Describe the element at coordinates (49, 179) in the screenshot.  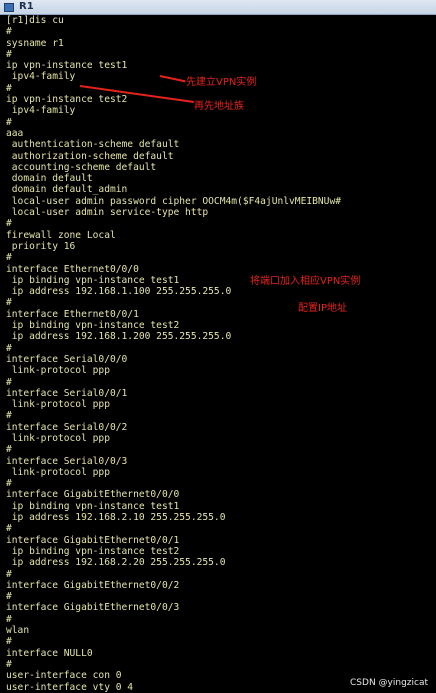
I see `terminal-line: domain default` at that location.